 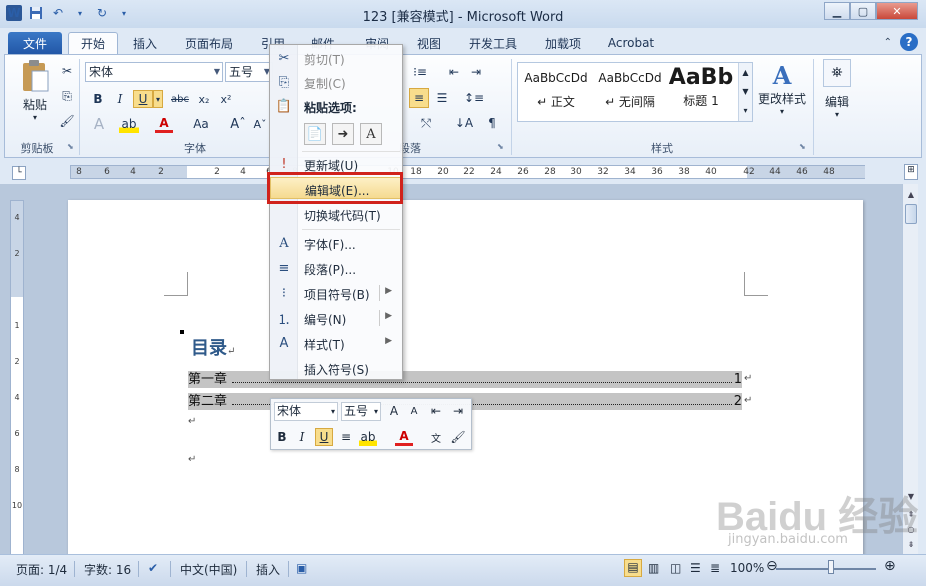 I want to click on tab-insert: 插入, so click(x=145, y=43).